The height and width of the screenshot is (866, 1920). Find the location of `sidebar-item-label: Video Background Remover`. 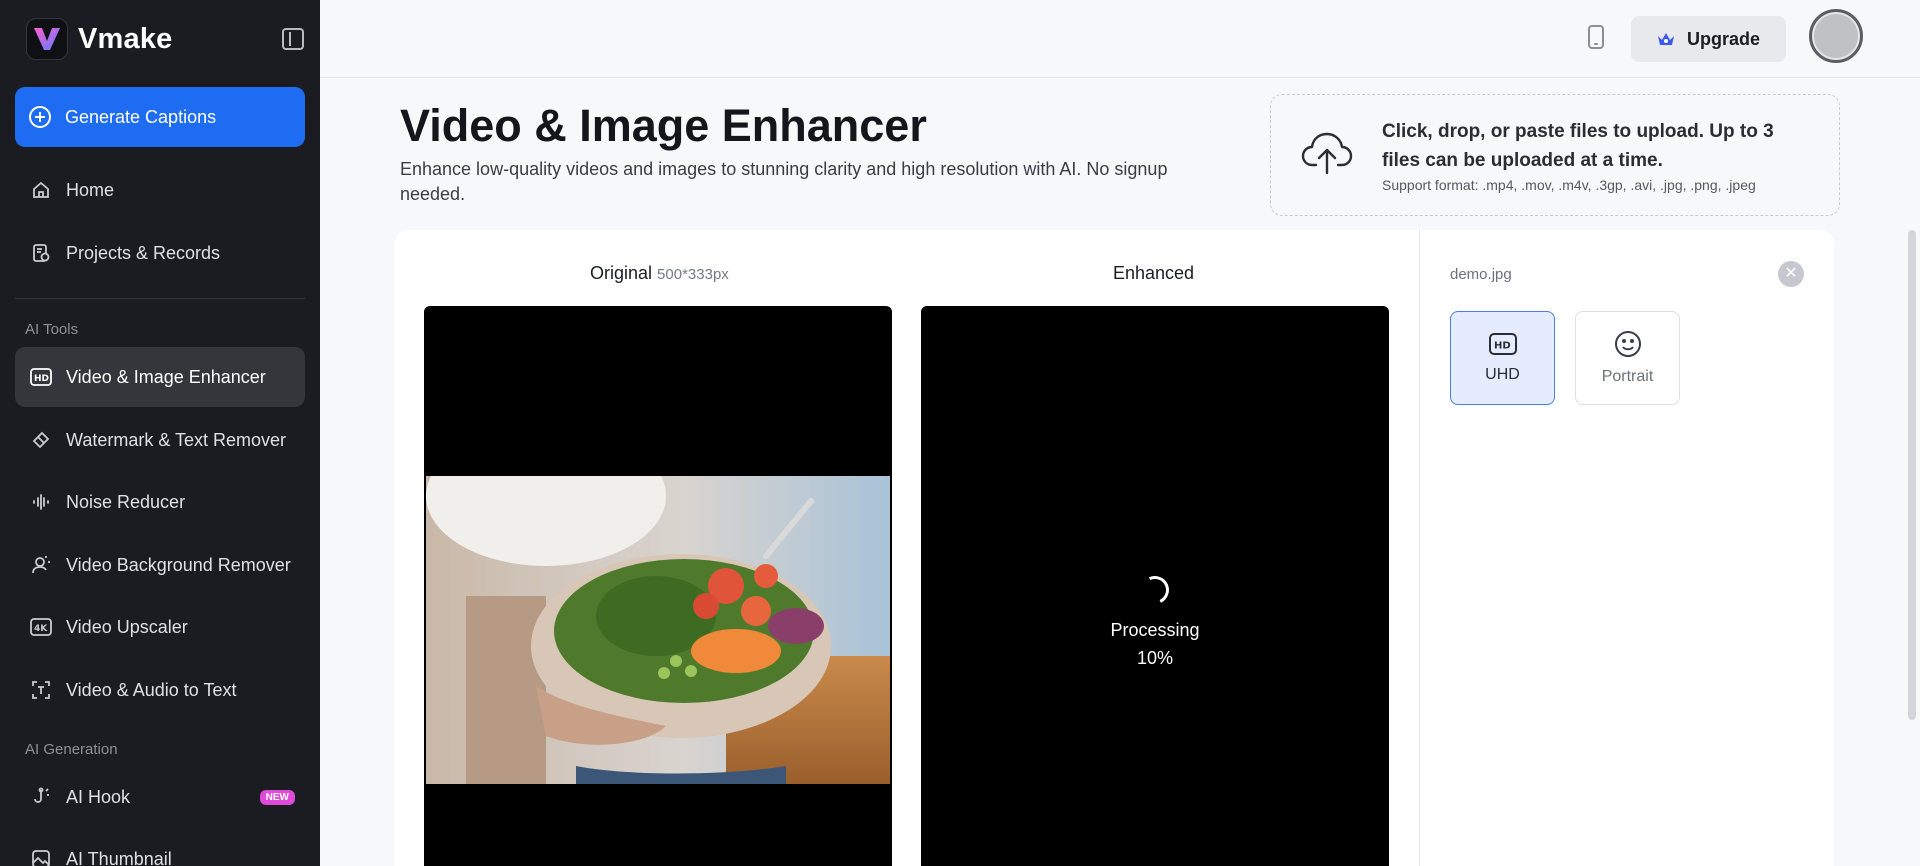

sidebar-item-label: Video Background Remover is located at coordinates (178, 564).